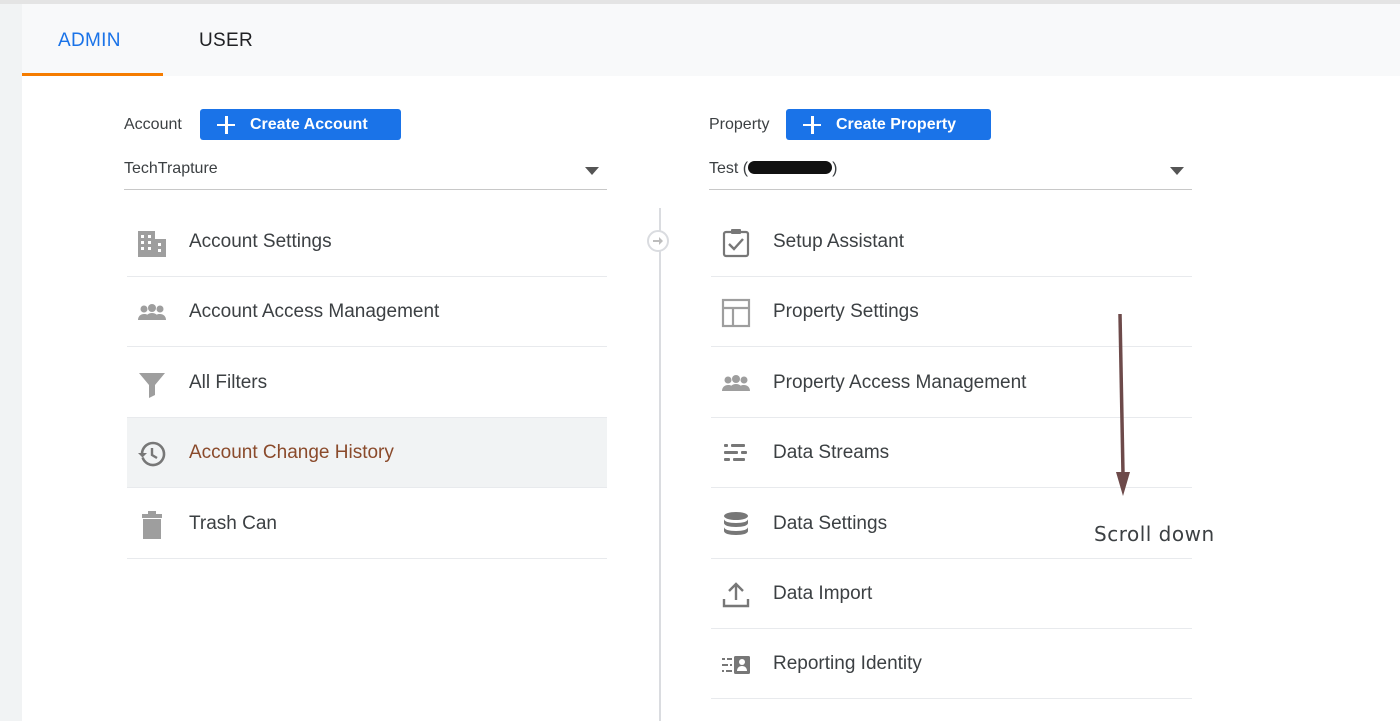 This screenshot has width=1400, height=721. Describe the element at coordinates (233, 523) in the screenshot. I see `menu-item-label: Trash Can` at that location.